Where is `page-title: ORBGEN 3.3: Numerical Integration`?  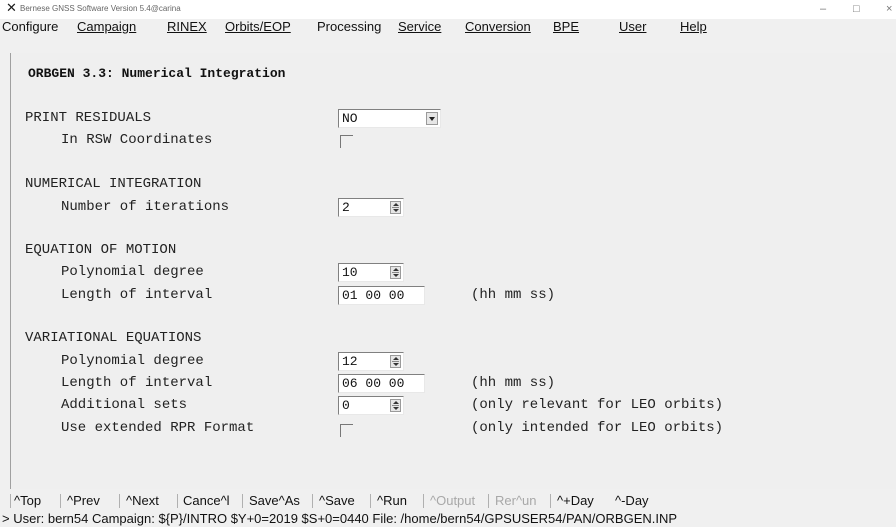 page-title: ORBGEN 3.3: Numerical Integration is located at coordinates (157, 73).